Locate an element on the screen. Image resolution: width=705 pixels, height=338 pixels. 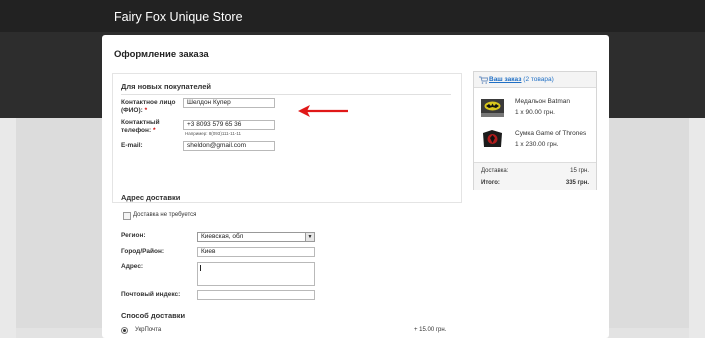
phone-hint: Например: 8(093)111-11-11 is located at coordinates (213, 133).